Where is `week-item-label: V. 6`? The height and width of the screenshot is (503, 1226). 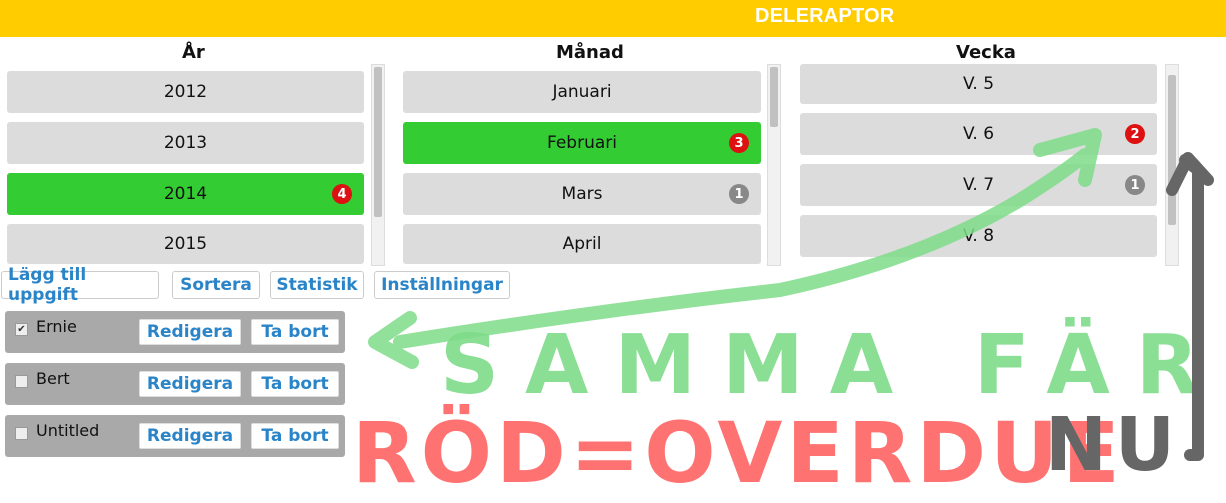 week-item-label: V. 6 is located at coordinates (978, 134).